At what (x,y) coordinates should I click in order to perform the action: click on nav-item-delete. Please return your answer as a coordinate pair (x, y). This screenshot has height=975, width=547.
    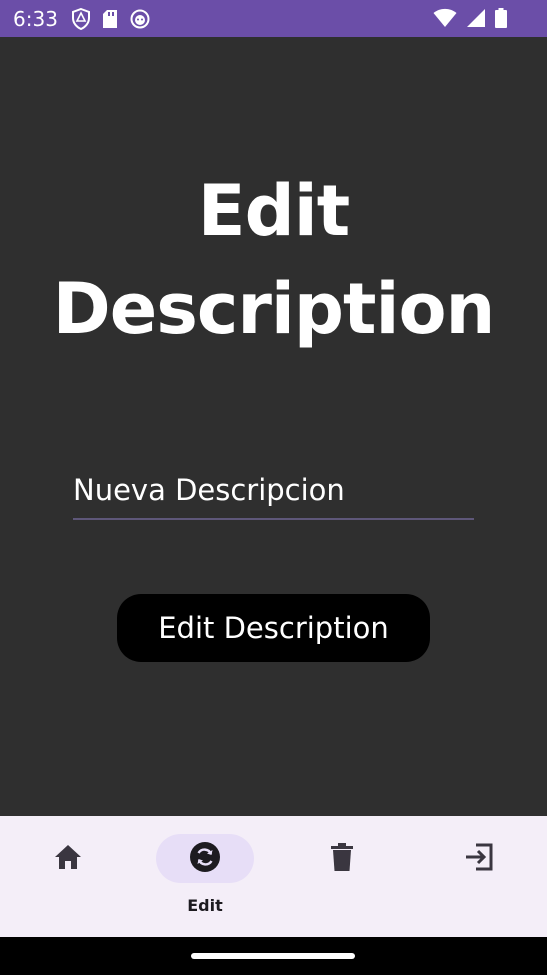
    Looking at the image, I should click on (342, 876).